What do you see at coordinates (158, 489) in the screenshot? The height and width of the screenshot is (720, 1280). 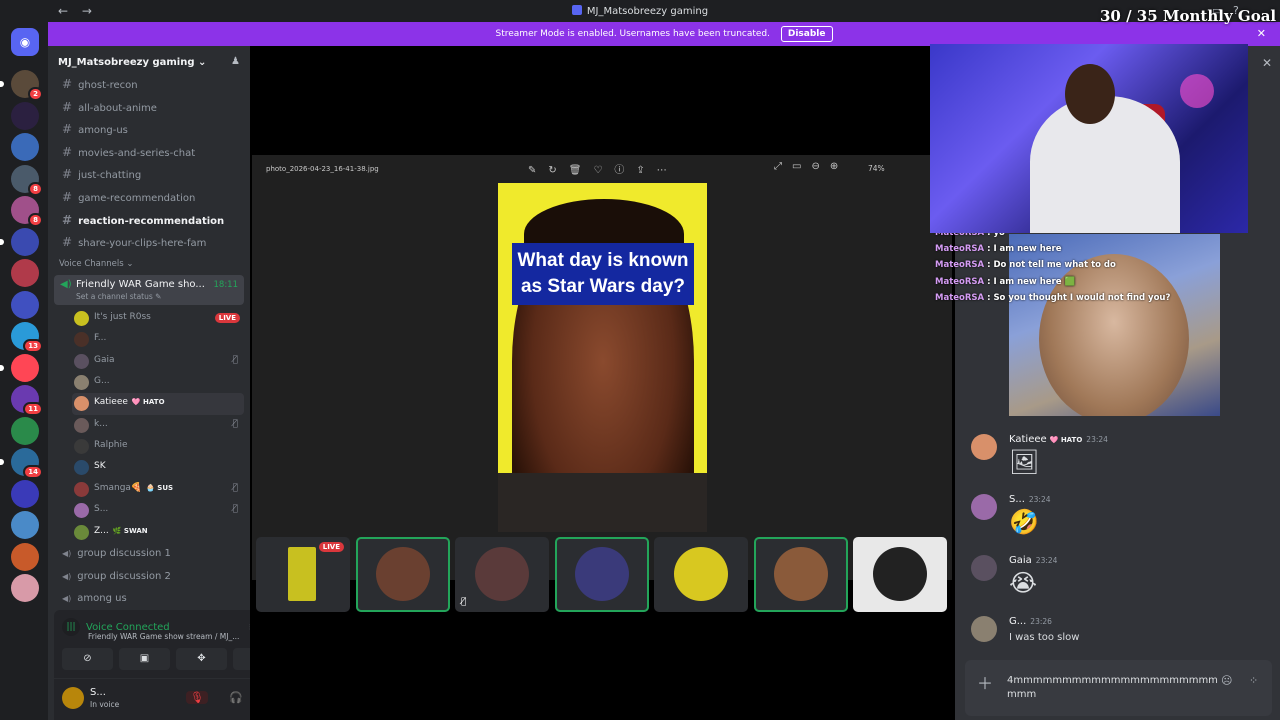 I see `voice-user: Smanga🍕 🧁 SUS 🎙̸` at bounding box center [158, 489].